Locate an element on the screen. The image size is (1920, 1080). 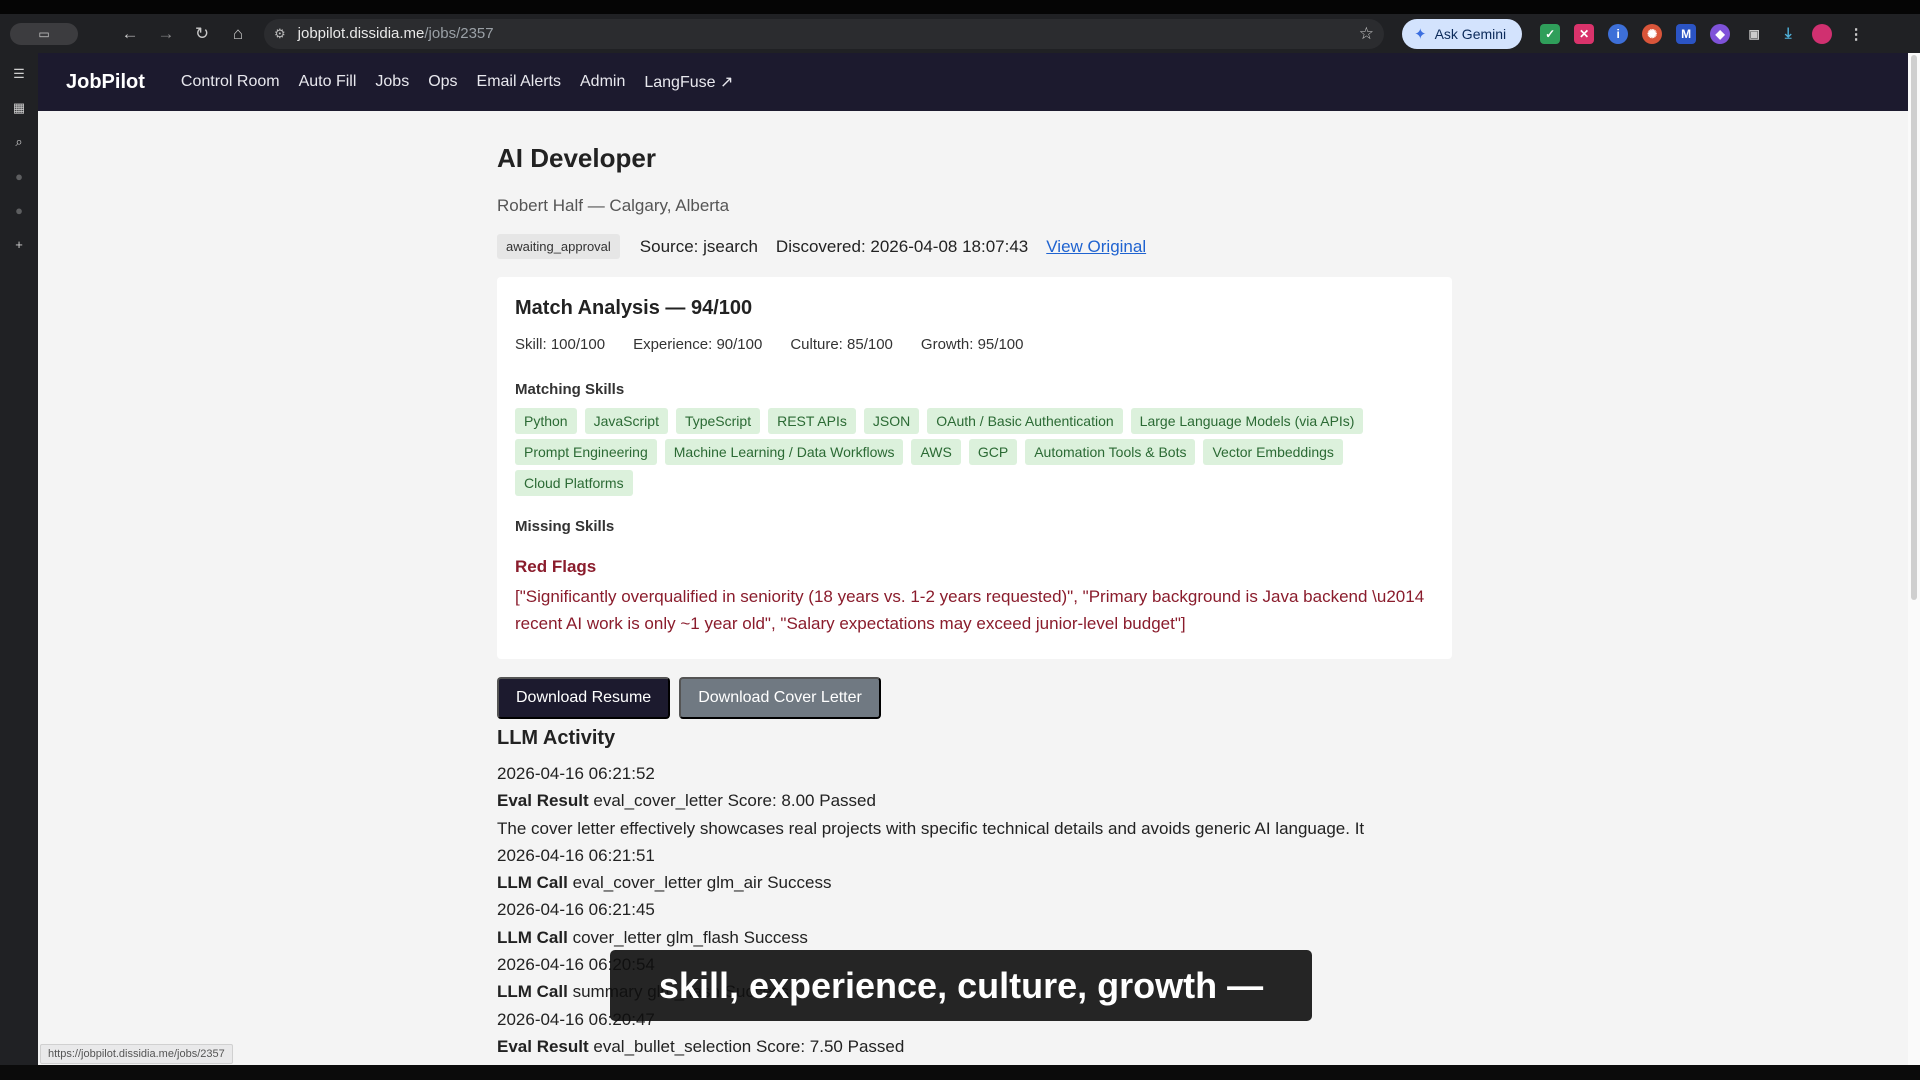
score-skill: Skill: 100/100 is located at coordinates (560, 344).